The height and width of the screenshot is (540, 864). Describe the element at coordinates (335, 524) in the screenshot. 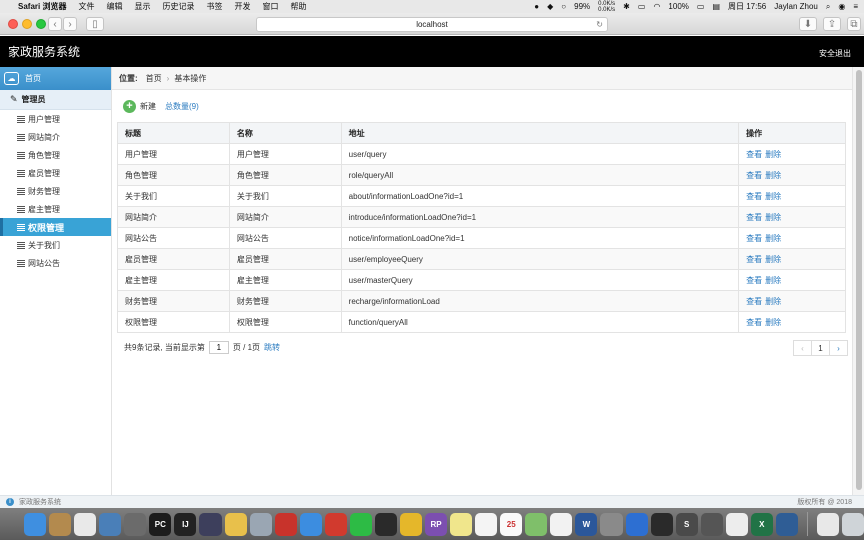

I see `mail-icon` at that location.